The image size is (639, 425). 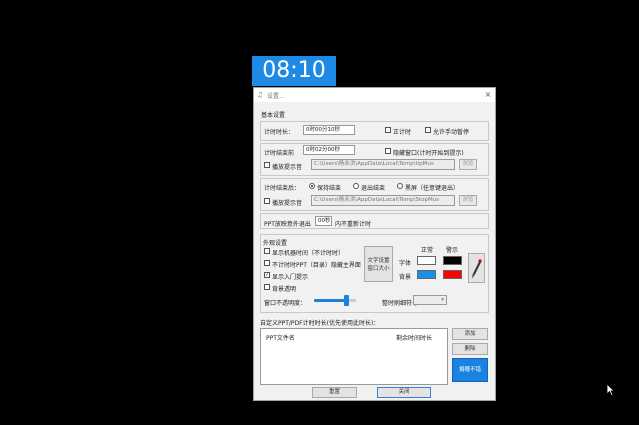 I want to click on keep-end-radio, so click(x=312, y=186).